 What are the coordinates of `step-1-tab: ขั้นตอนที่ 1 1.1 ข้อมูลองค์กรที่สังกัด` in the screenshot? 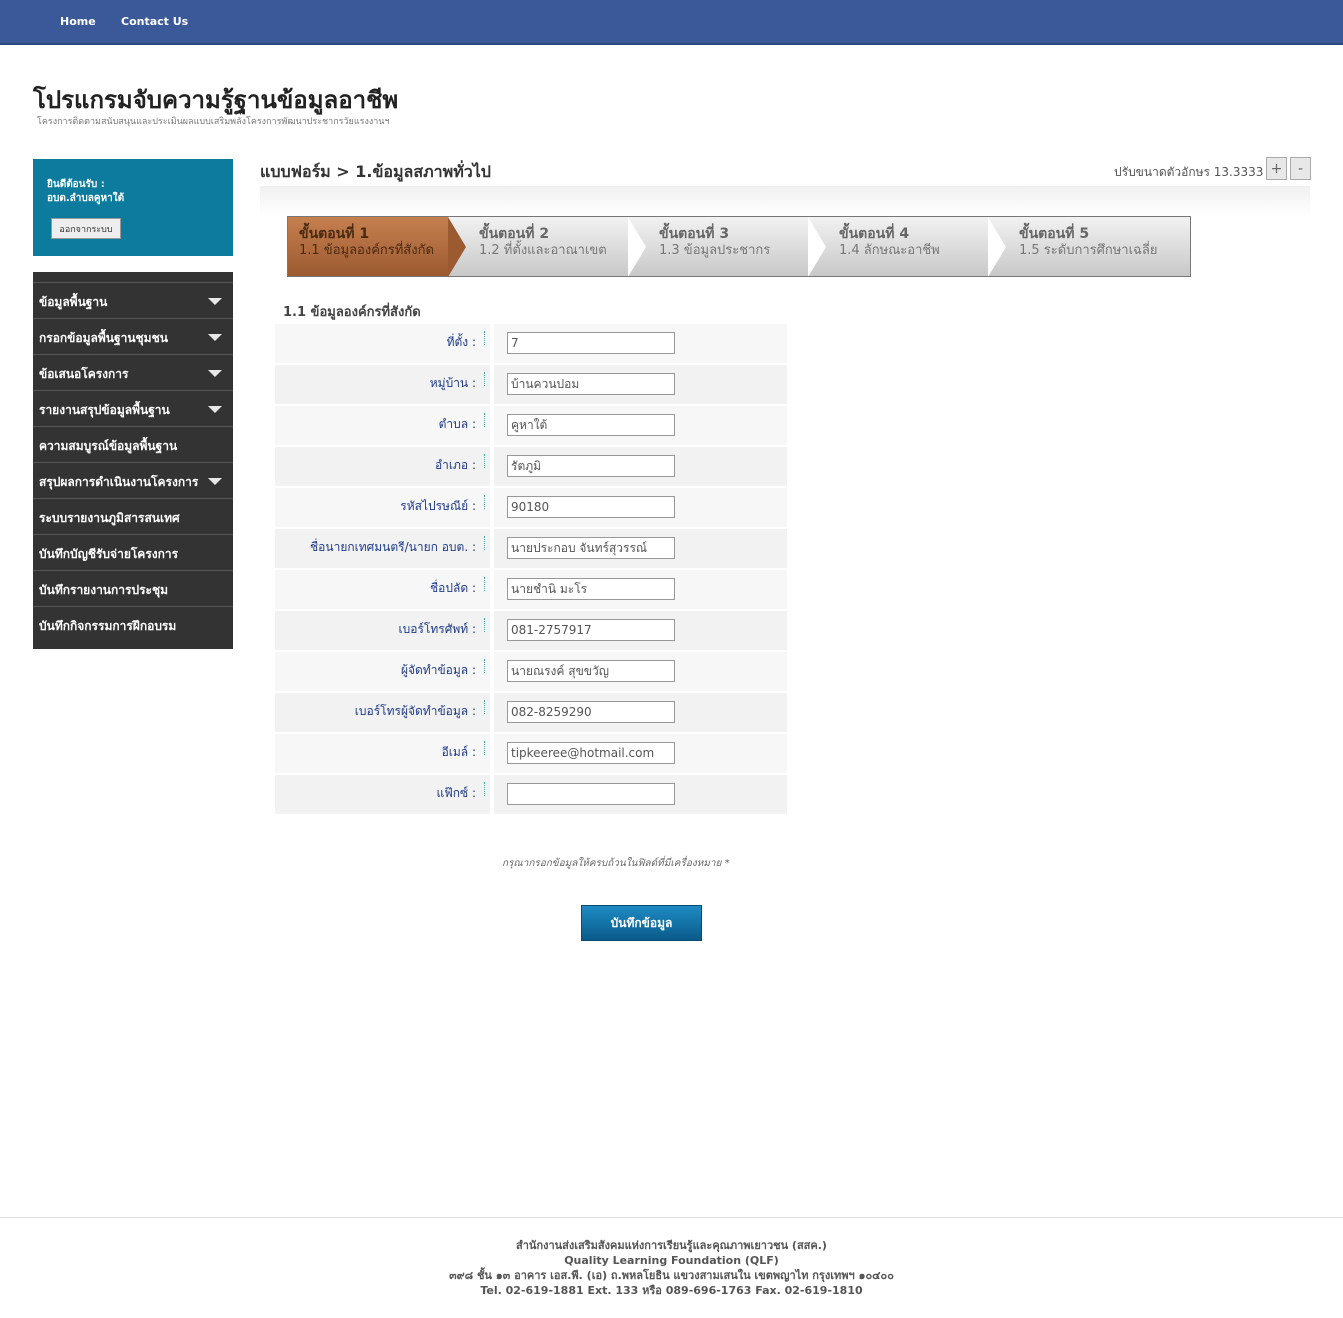 It's located at (368, 246).